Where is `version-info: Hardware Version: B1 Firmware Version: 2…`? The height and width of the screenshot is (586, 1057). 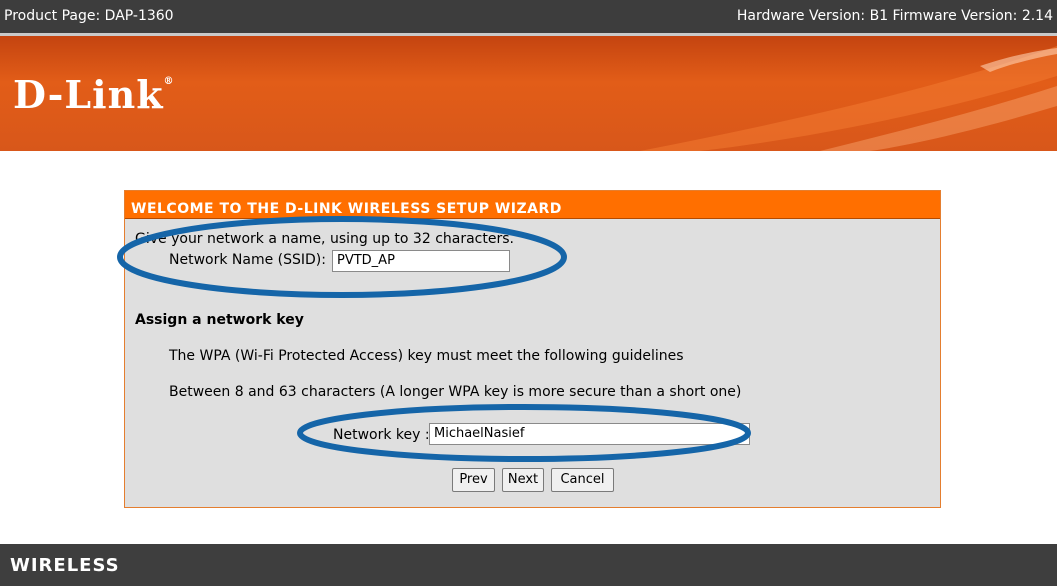
version-info: Hardware Version: B1 Firmware Version: 2… is located at coordinates (894, 16).